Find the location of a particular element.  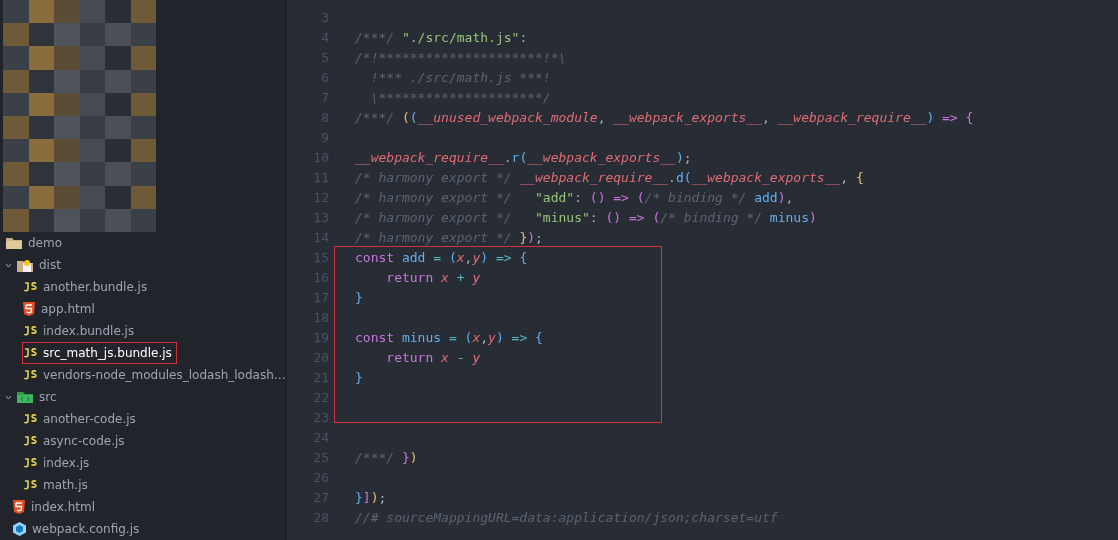

code-line: const add = (x,y) => { is located at coordinates (441, 257).